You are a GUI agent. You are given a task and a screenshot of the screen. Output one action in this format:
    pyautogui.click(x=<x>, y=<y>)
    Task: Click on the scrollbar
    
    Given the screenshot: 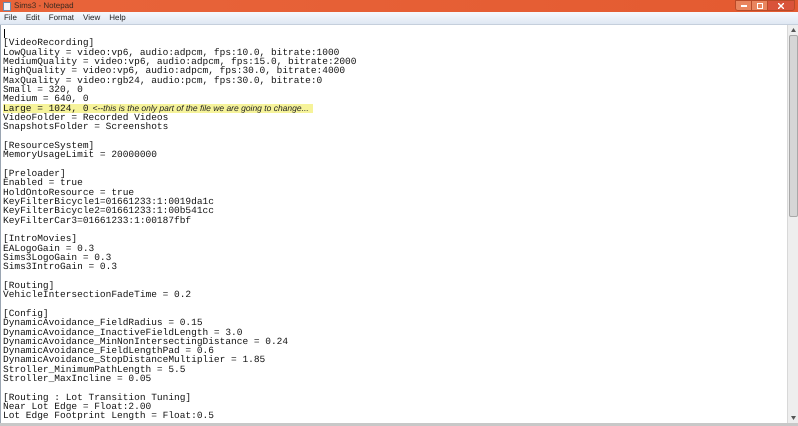 What is the action you would take?
    pyautogui.click(x=792, y=224)
    